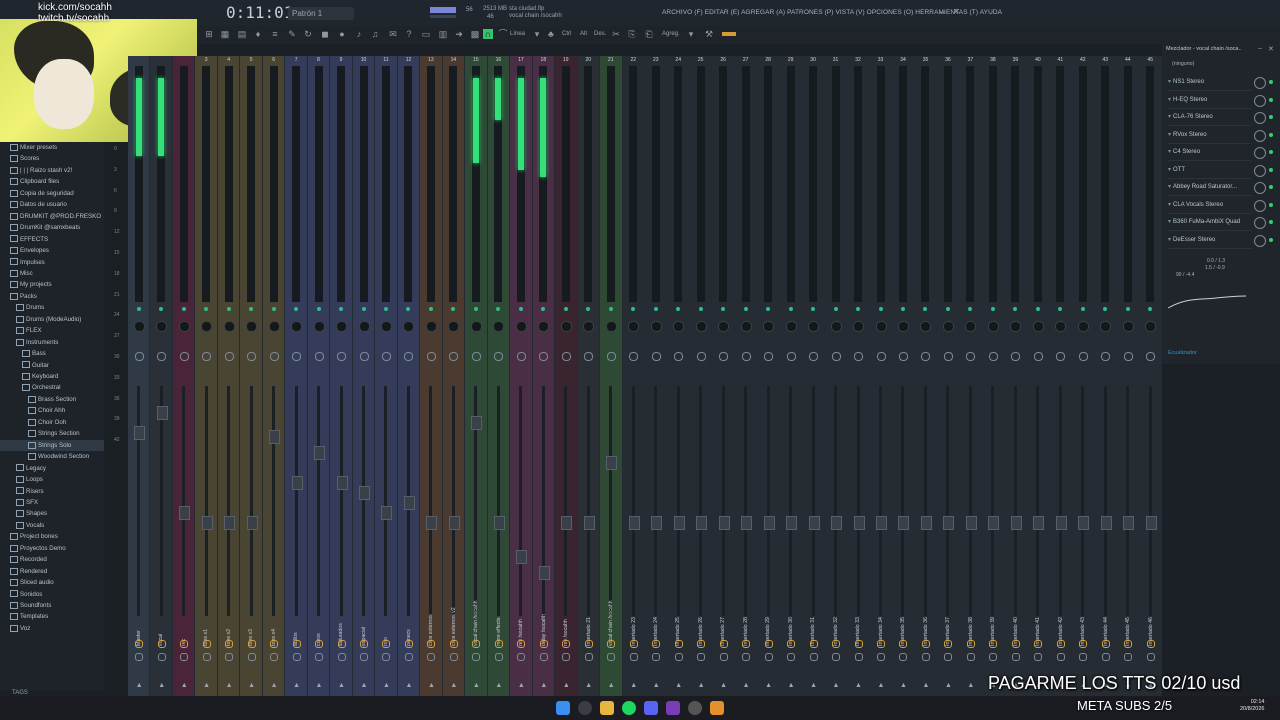 The image size is (1280, 720). Describe the element at coordinates (453, 376) in the screenshot. I see `mixer-track: 14 clips externos v2 ▲` at that location.